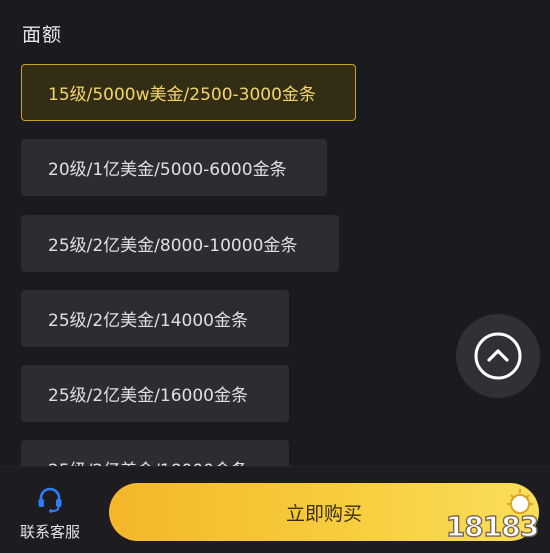  I want to click on chevron-up-icon, so click(498, 356).